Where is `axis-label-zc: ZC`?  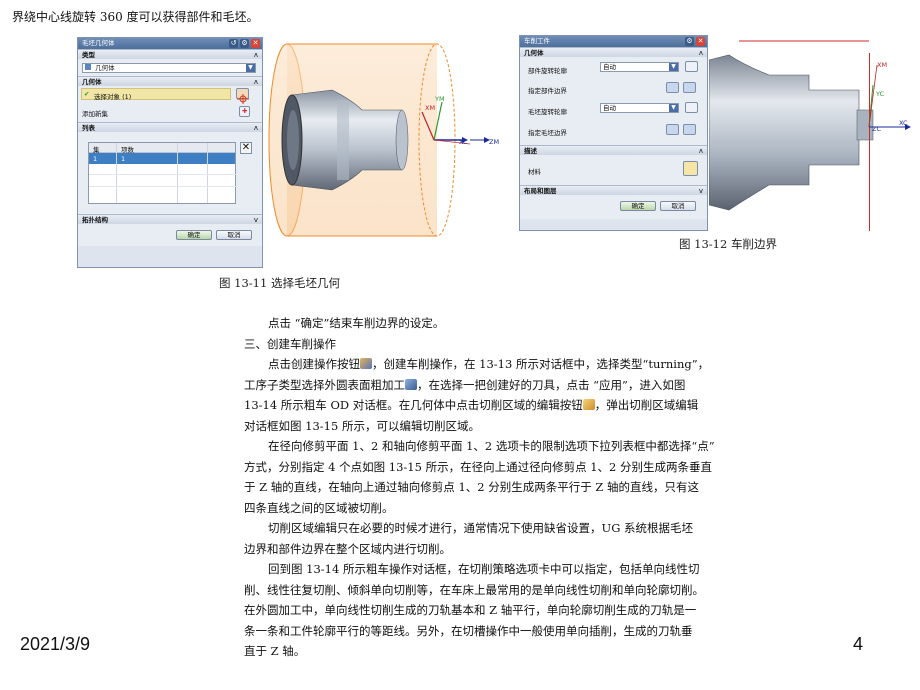 axis-label-zc: ZC is located at coordinates (876, 129).